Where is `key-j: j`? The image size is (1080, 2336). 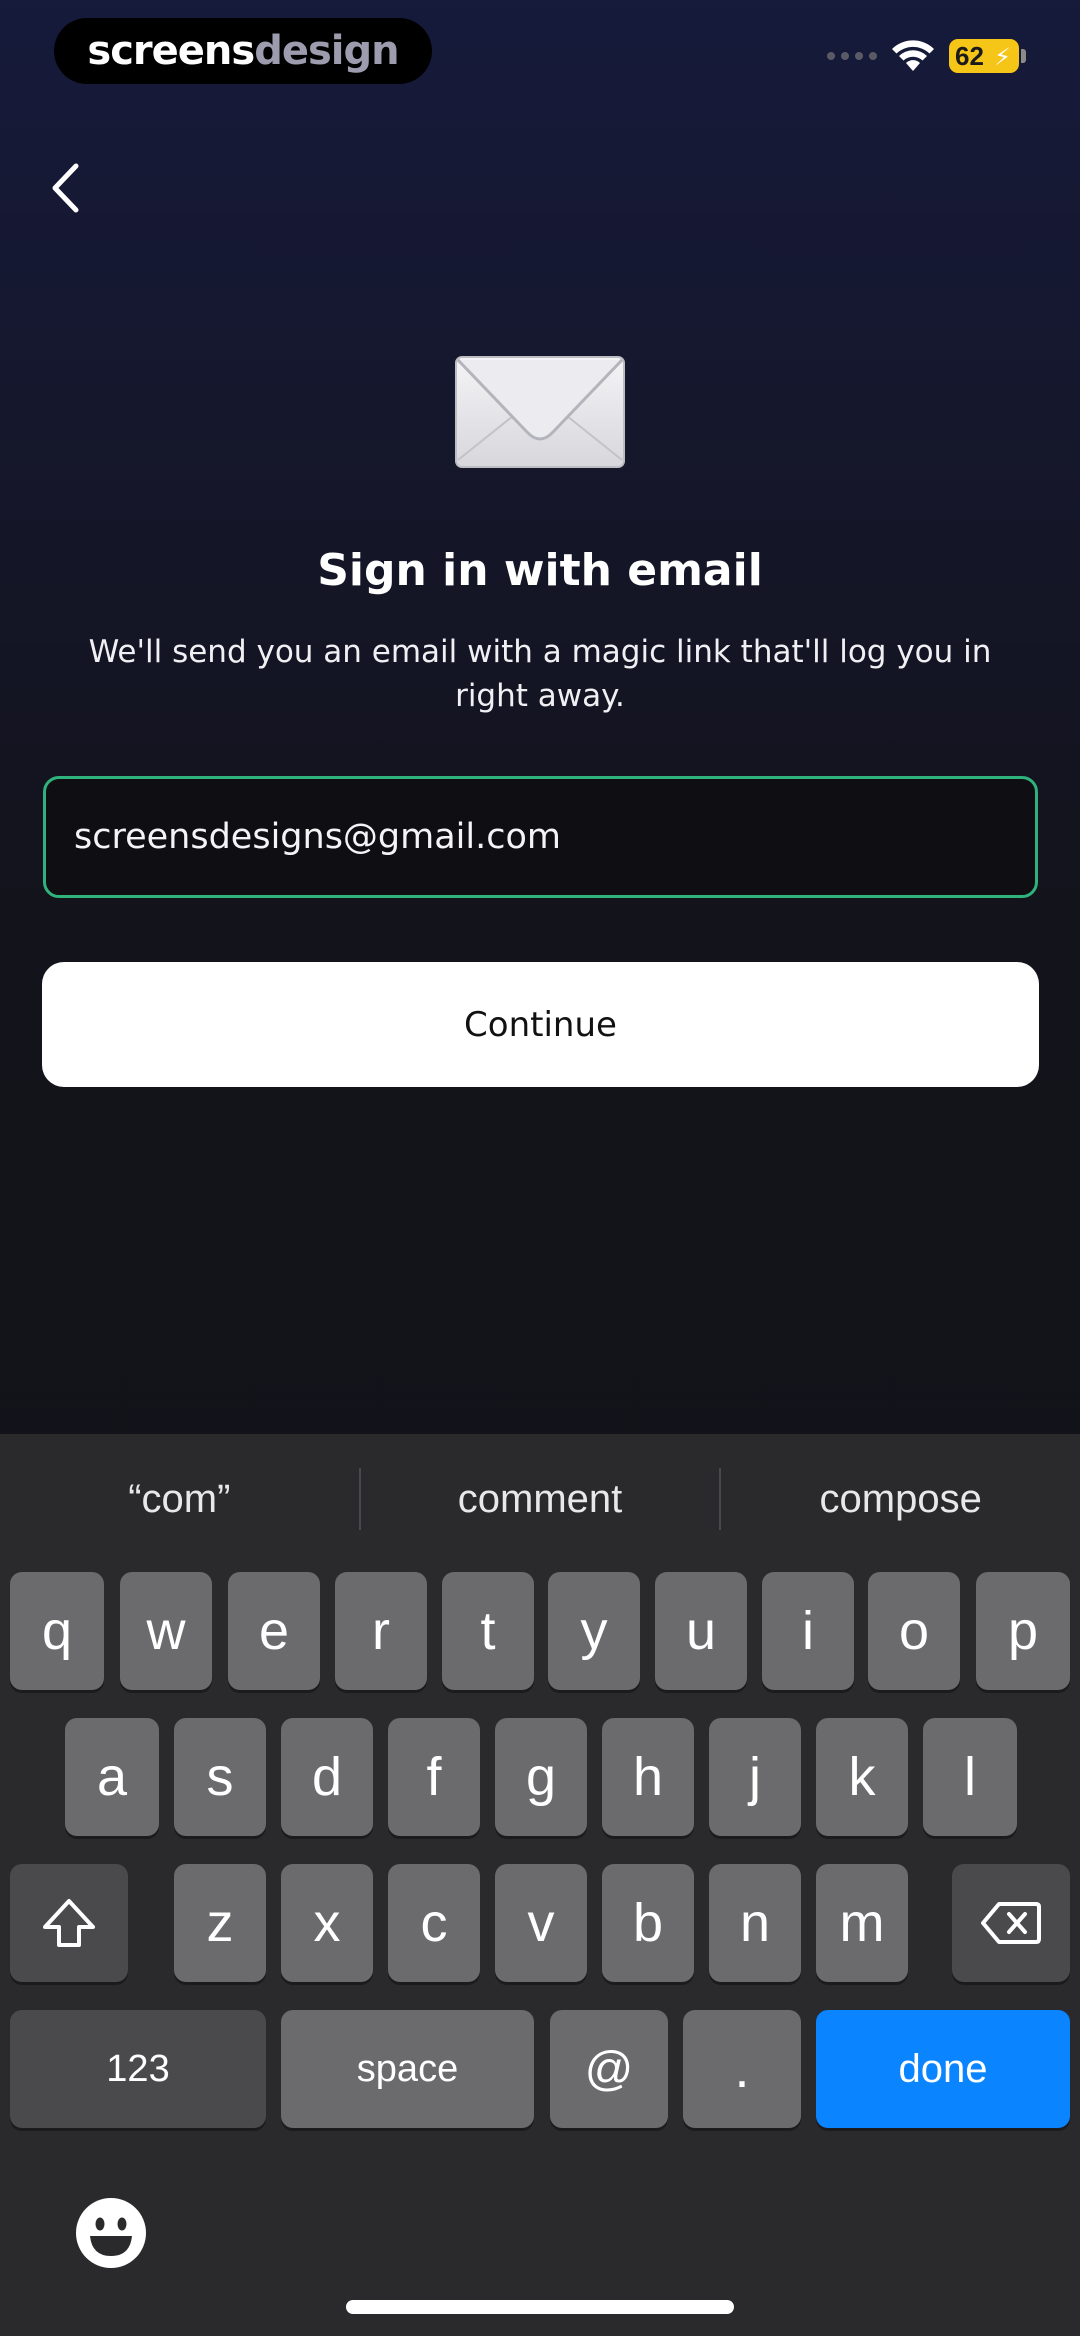 key-j: j is located at coordinates (755, 1777).